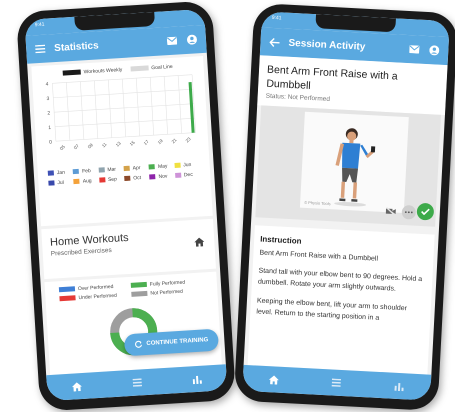  I want to click on month-label: Jun, so click(187, 165).